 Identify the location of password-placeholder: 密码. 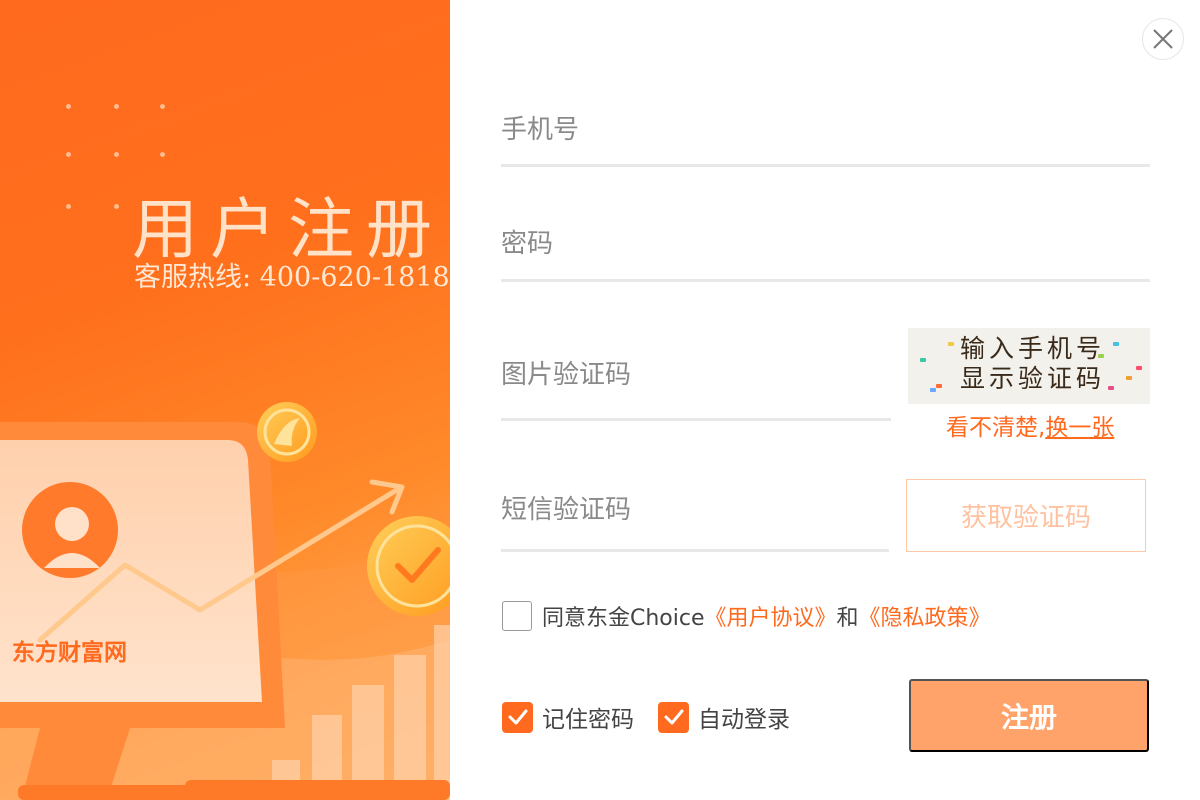
(527, 244).